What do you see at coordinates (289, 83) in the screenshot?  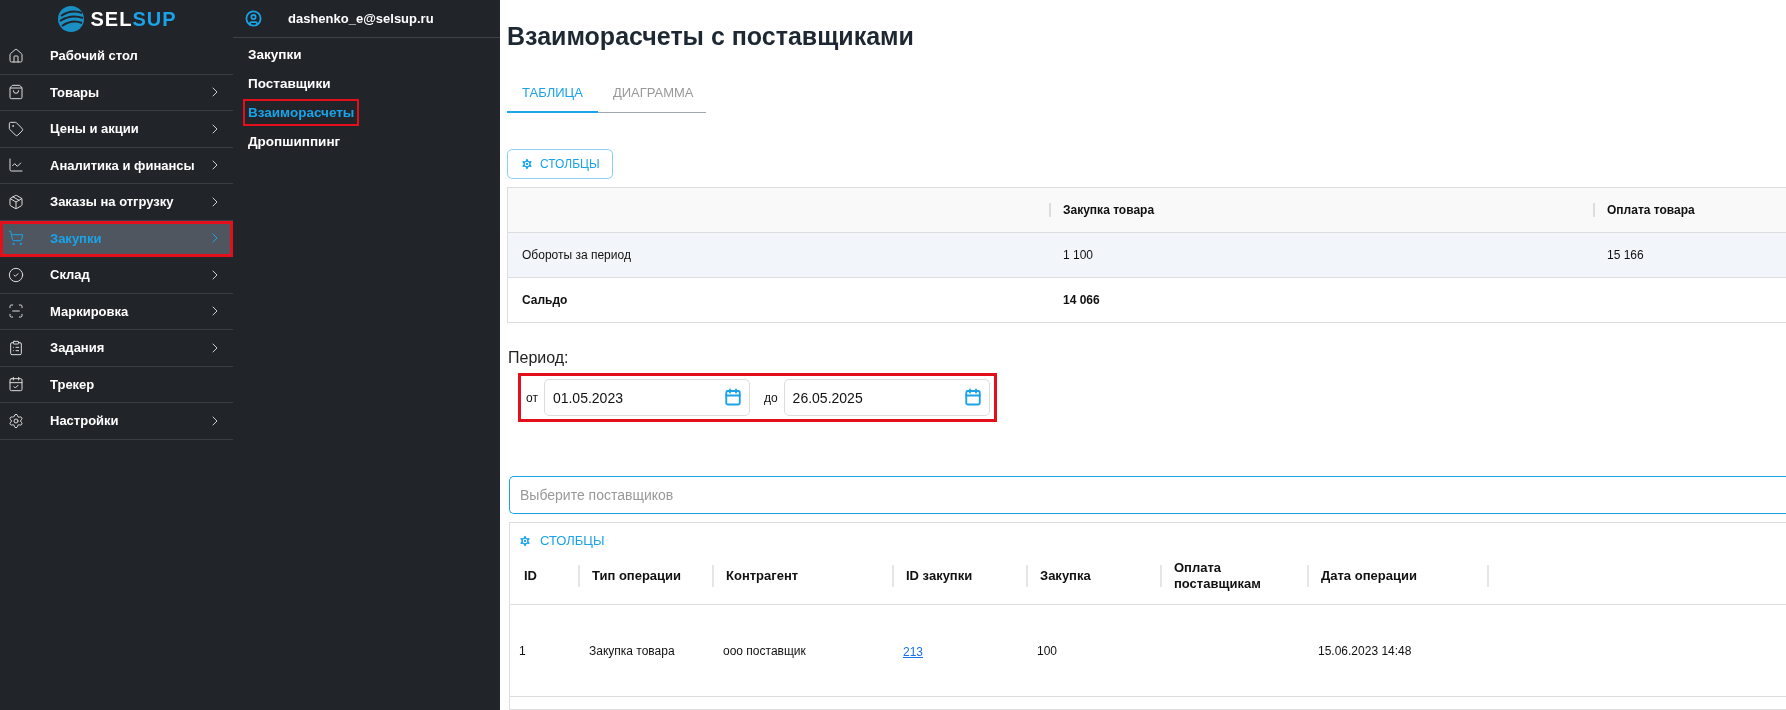 I see `submenu-item: Поставщики` at bounding box center [289, 83].